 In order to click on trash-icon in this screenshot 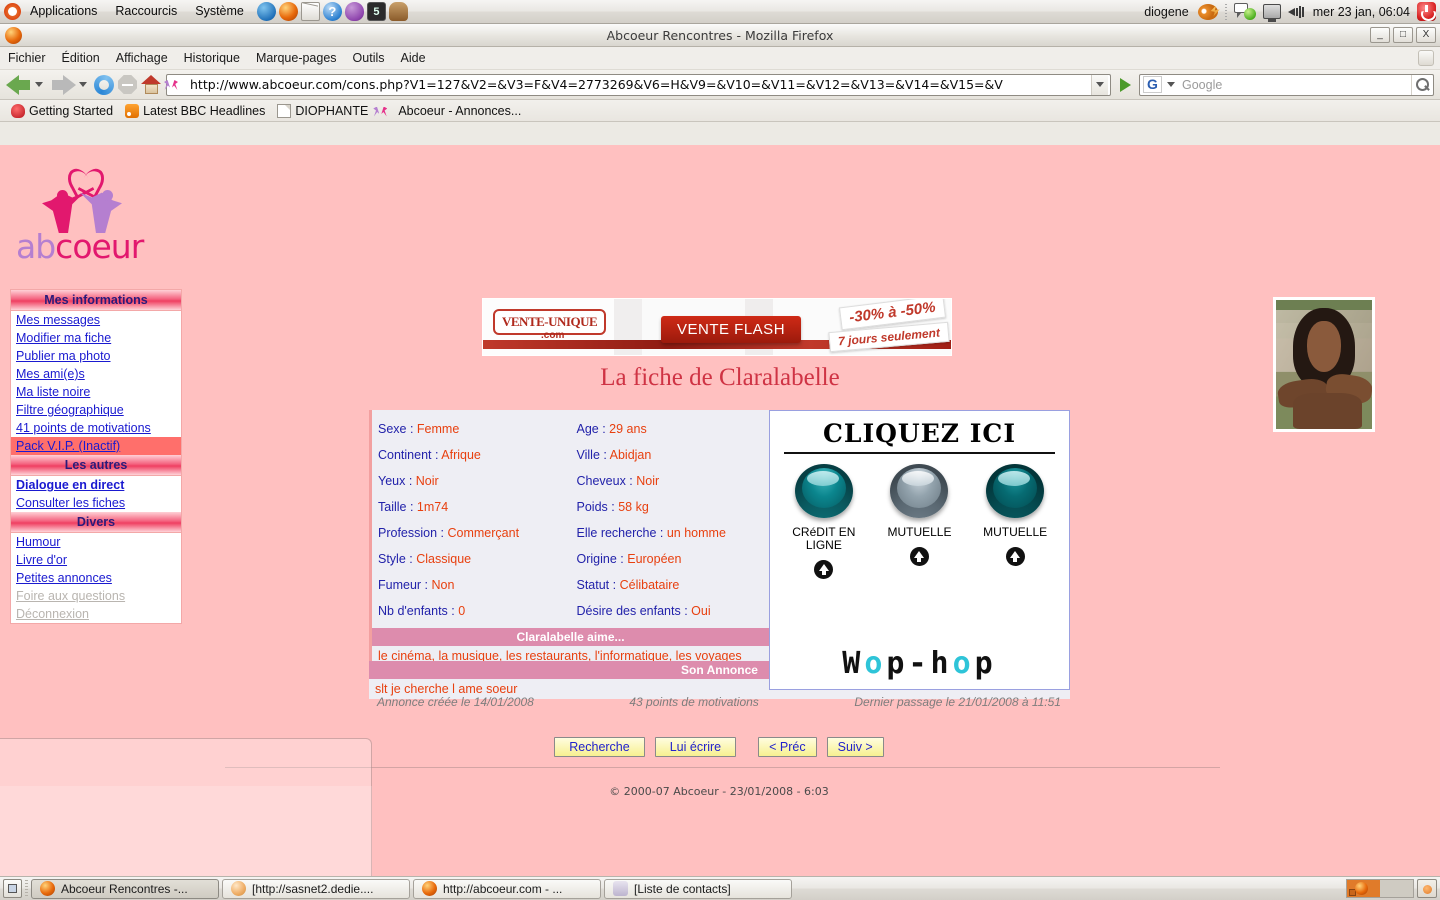, I will do `click(1427, 888)`.